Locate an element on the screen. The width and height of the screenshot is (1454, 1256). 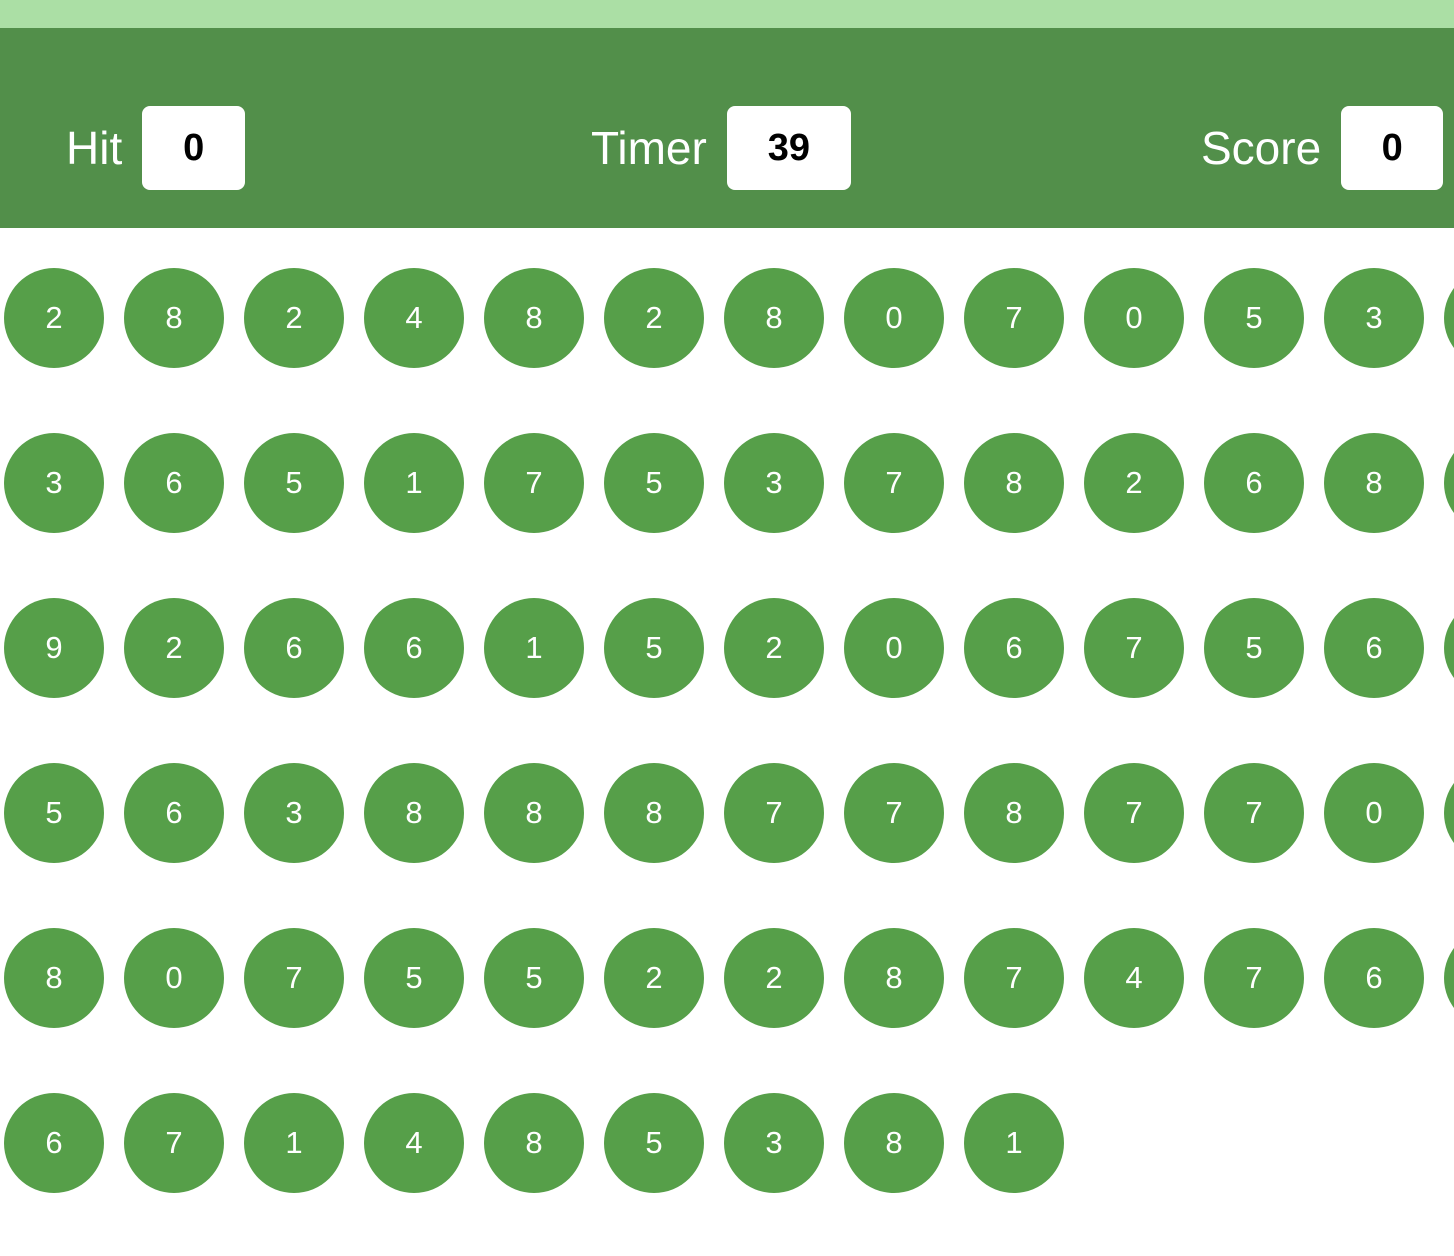
number-bubble: 9 is located at coordinates (54, 648).